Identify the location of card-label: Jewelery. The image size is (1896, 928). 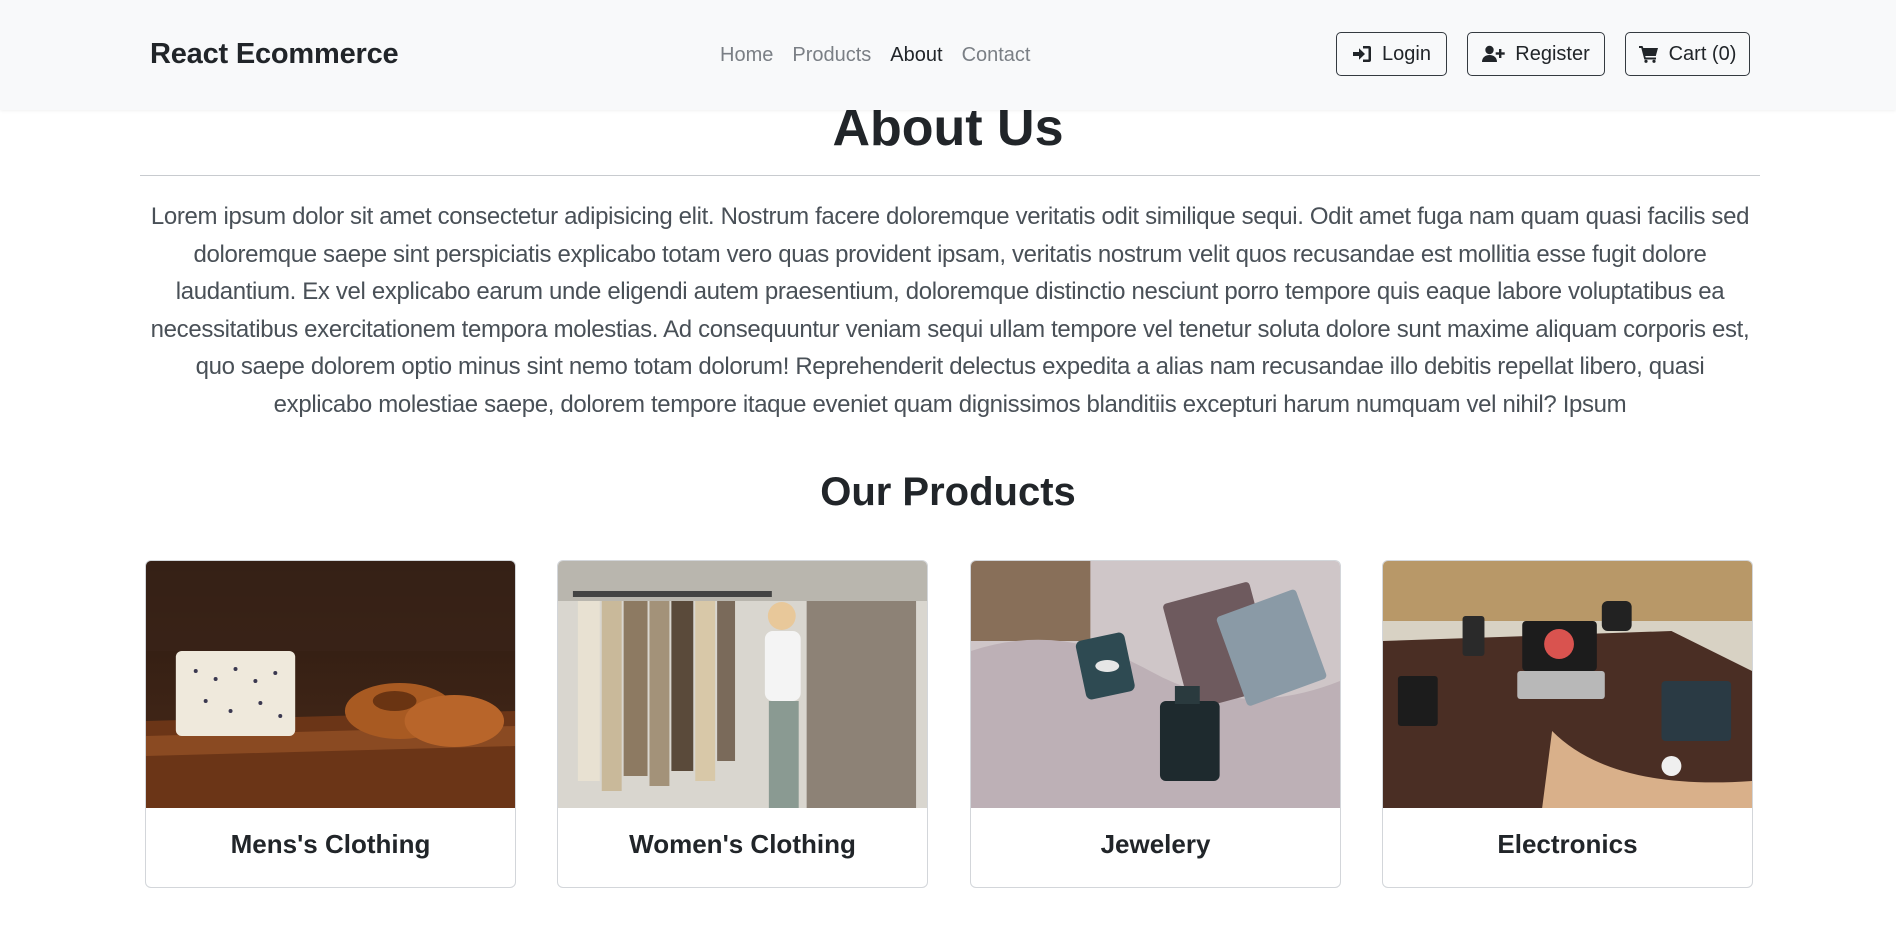
(1155, 844).